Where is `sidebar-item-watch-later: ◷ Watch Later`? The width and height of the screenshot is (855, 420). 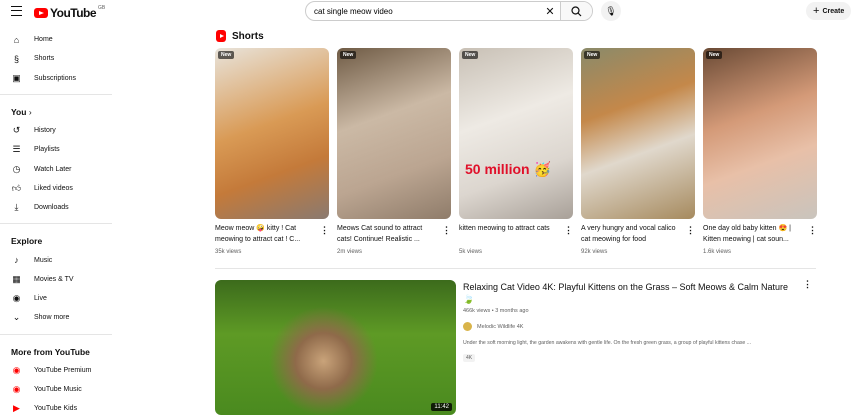
sidebar-item-watch-later: ◷ Watch Later is located at coordinates (56, 168).